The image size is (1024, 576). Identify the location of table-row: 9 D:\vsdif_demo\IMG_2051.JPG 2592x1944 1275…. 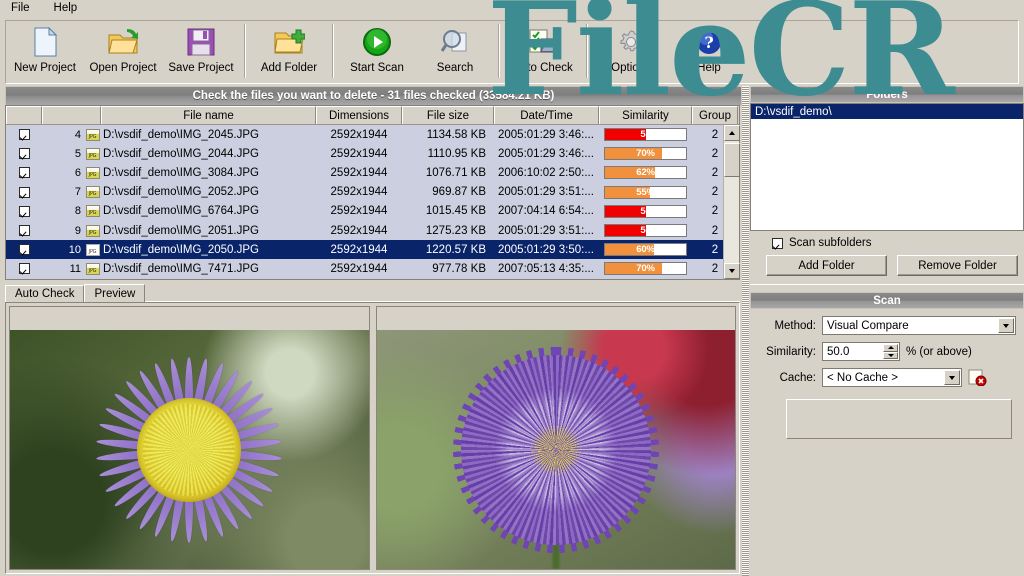
(372, 230).